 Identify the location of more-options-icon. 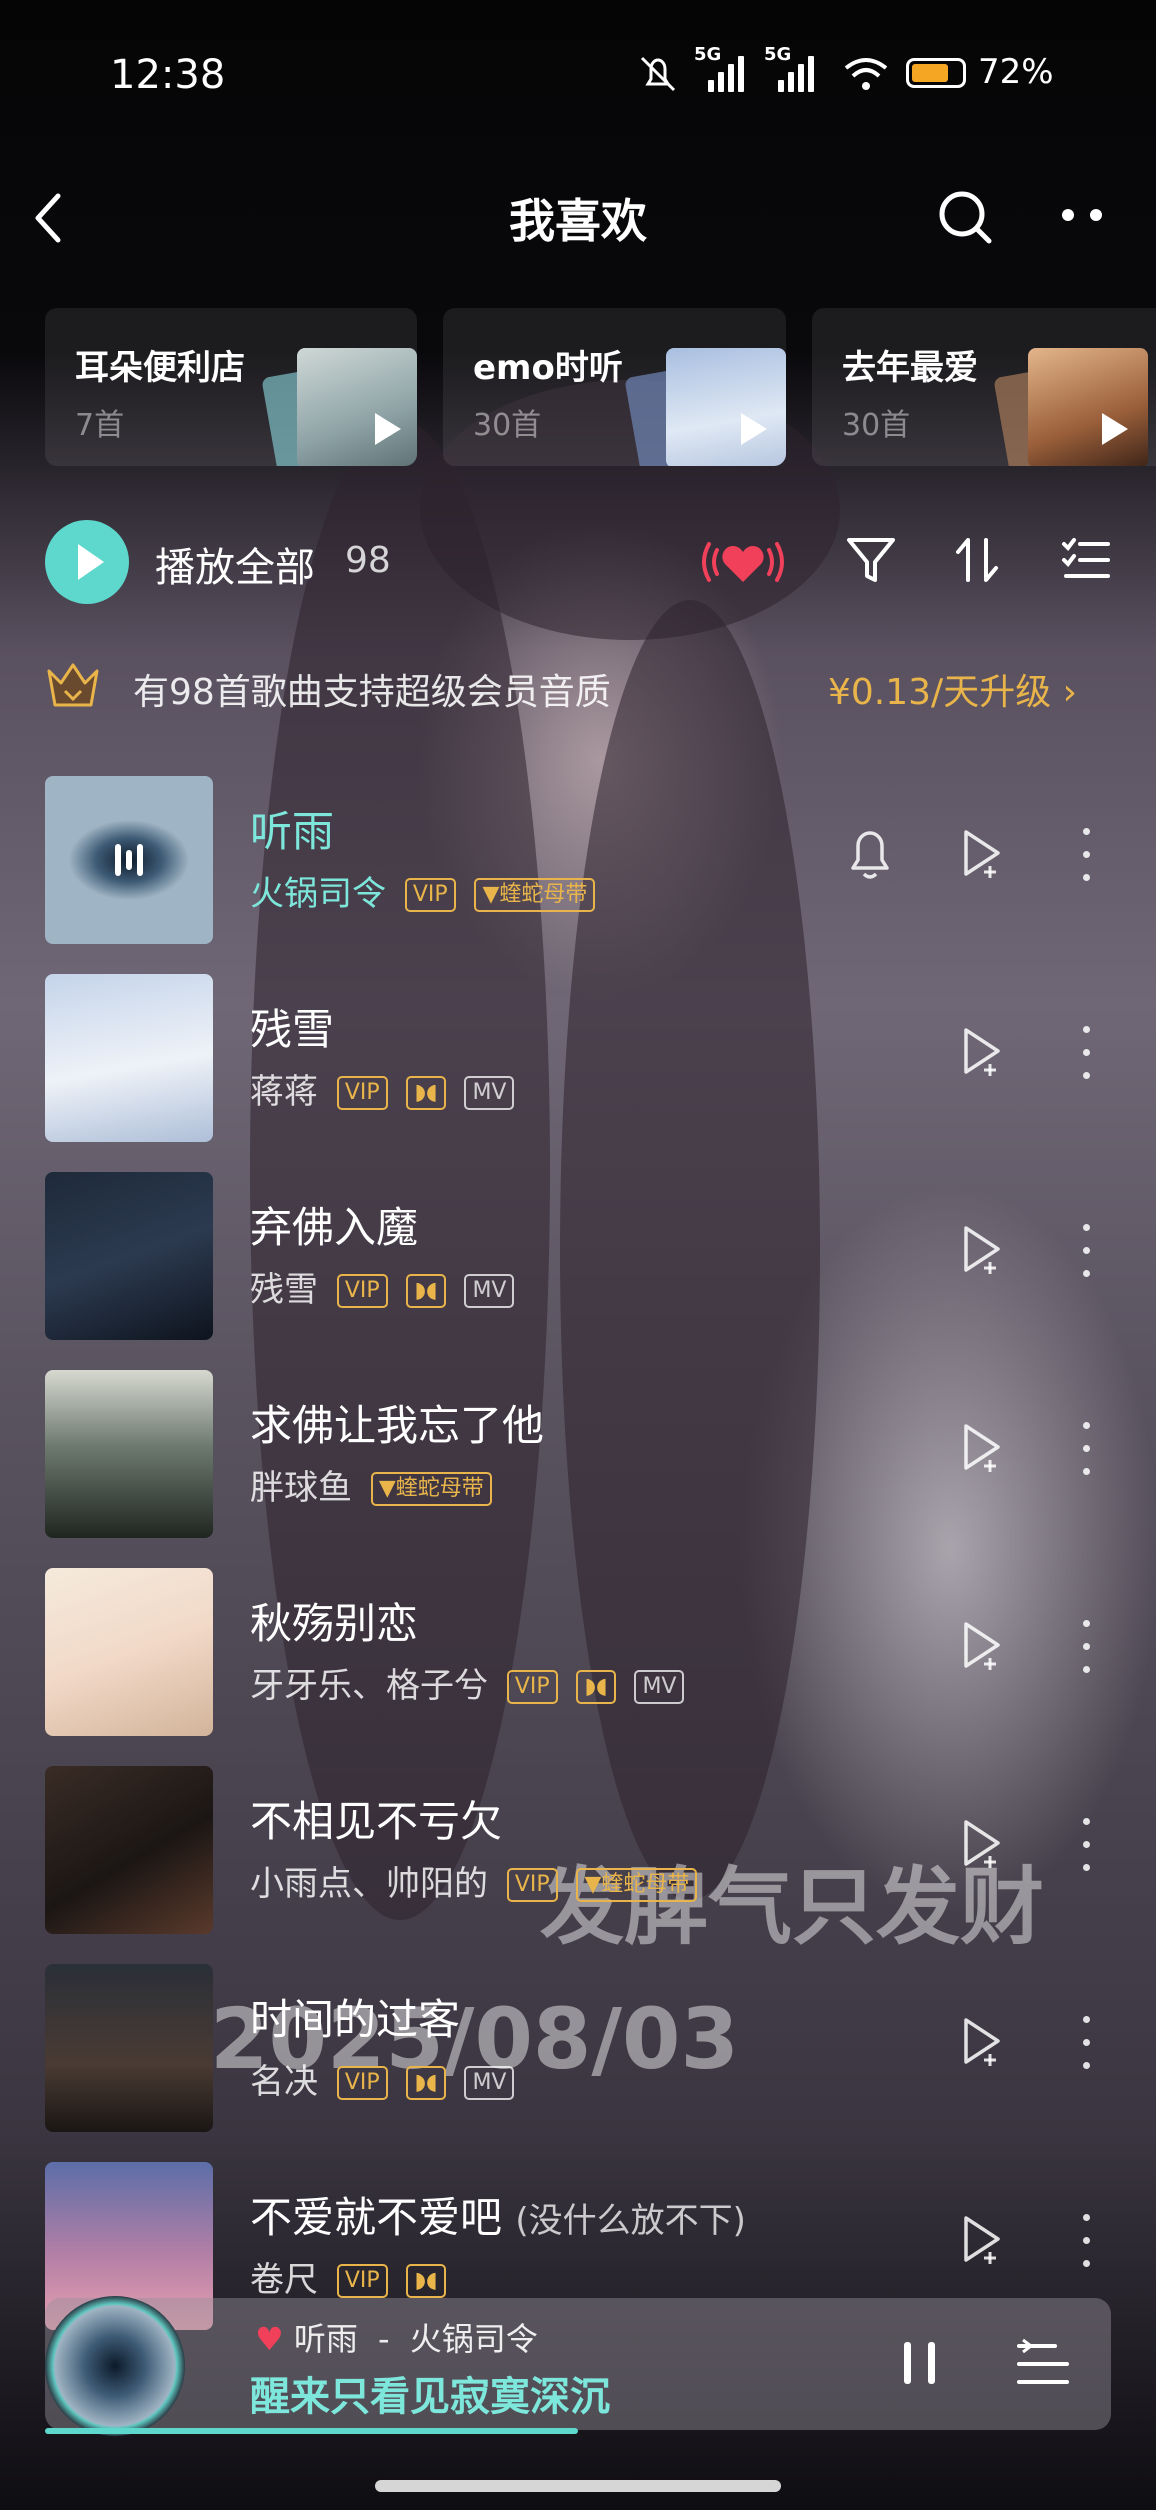
(1083, 215).